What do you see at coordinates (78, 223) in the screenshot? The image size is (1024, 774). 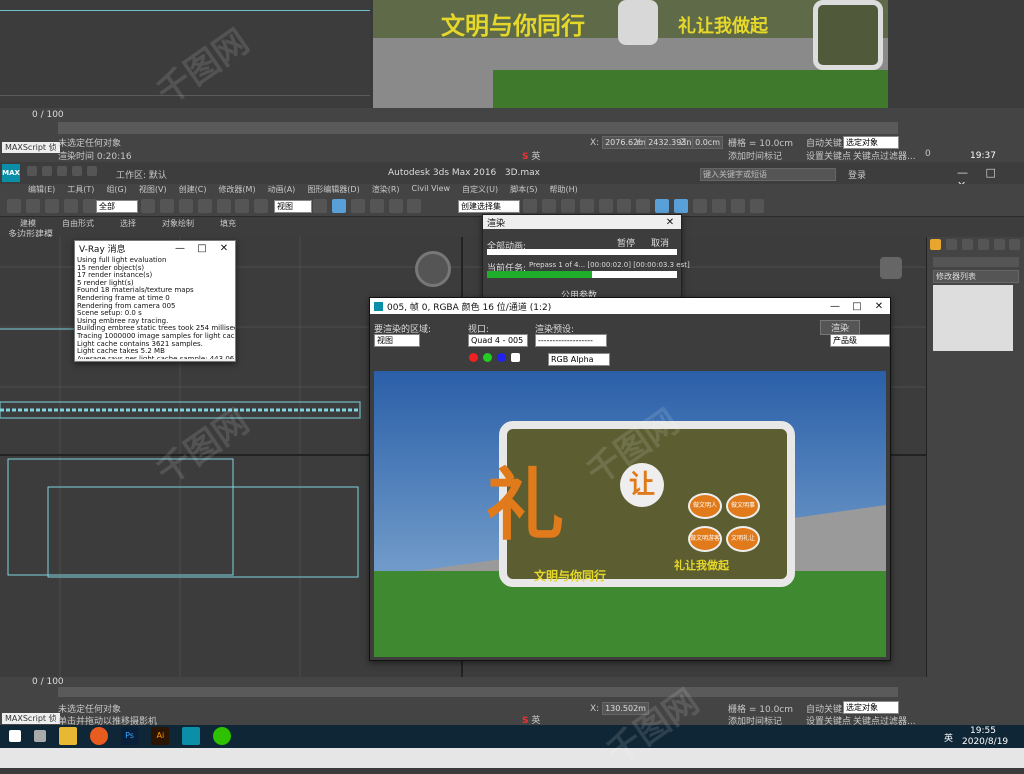 I see `ribbon-tab: 自由形式` at bounding box center [78, 223].